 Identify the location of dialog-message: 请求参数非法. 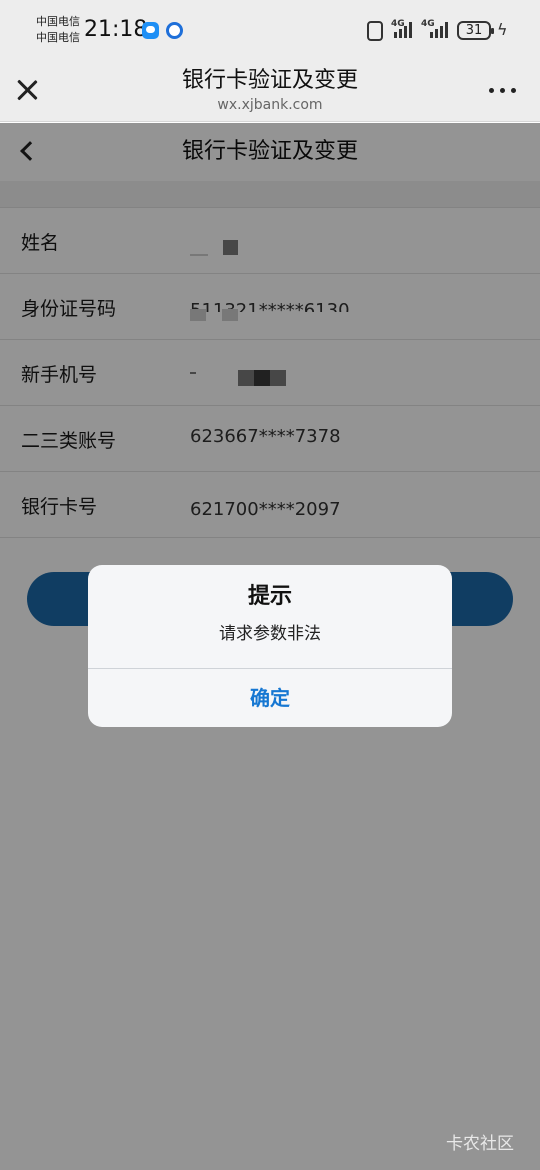
(270, 634).